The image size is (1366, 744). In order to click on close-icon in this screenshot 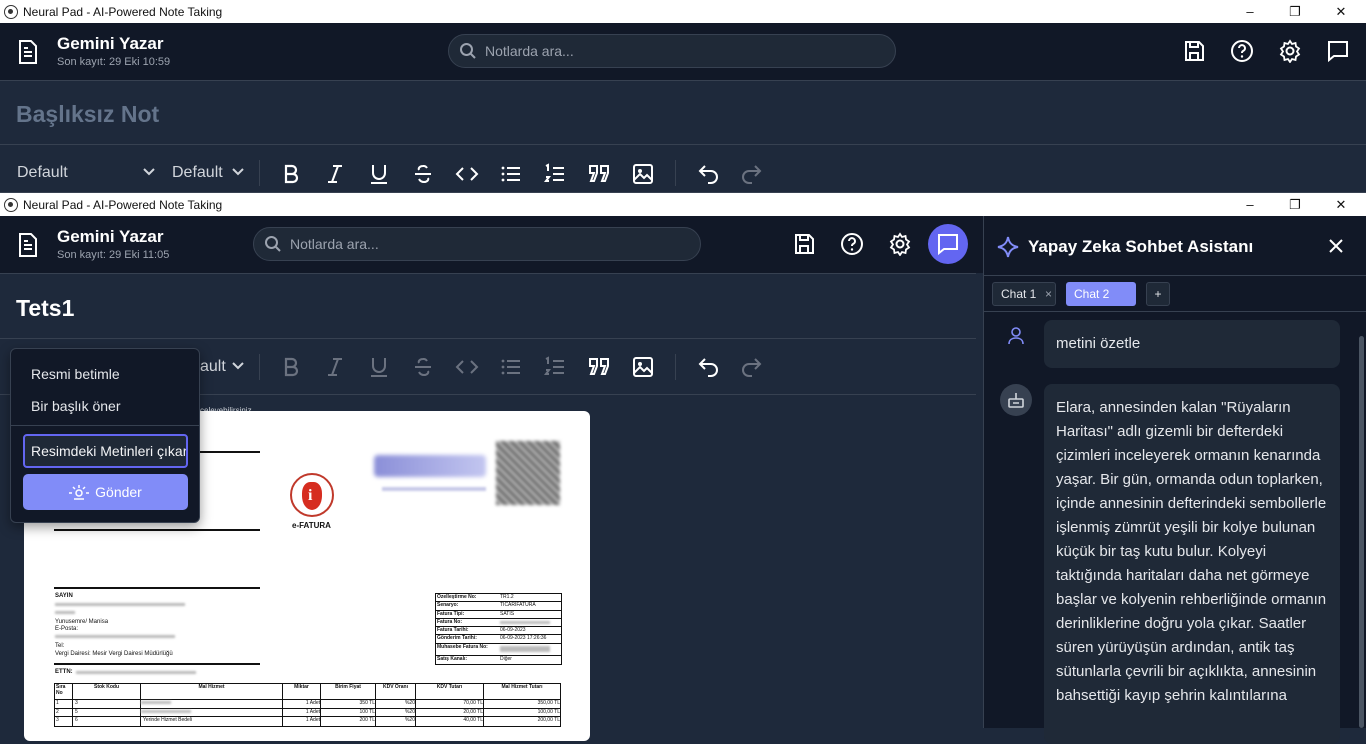, I will do `click(1336, 246)`.